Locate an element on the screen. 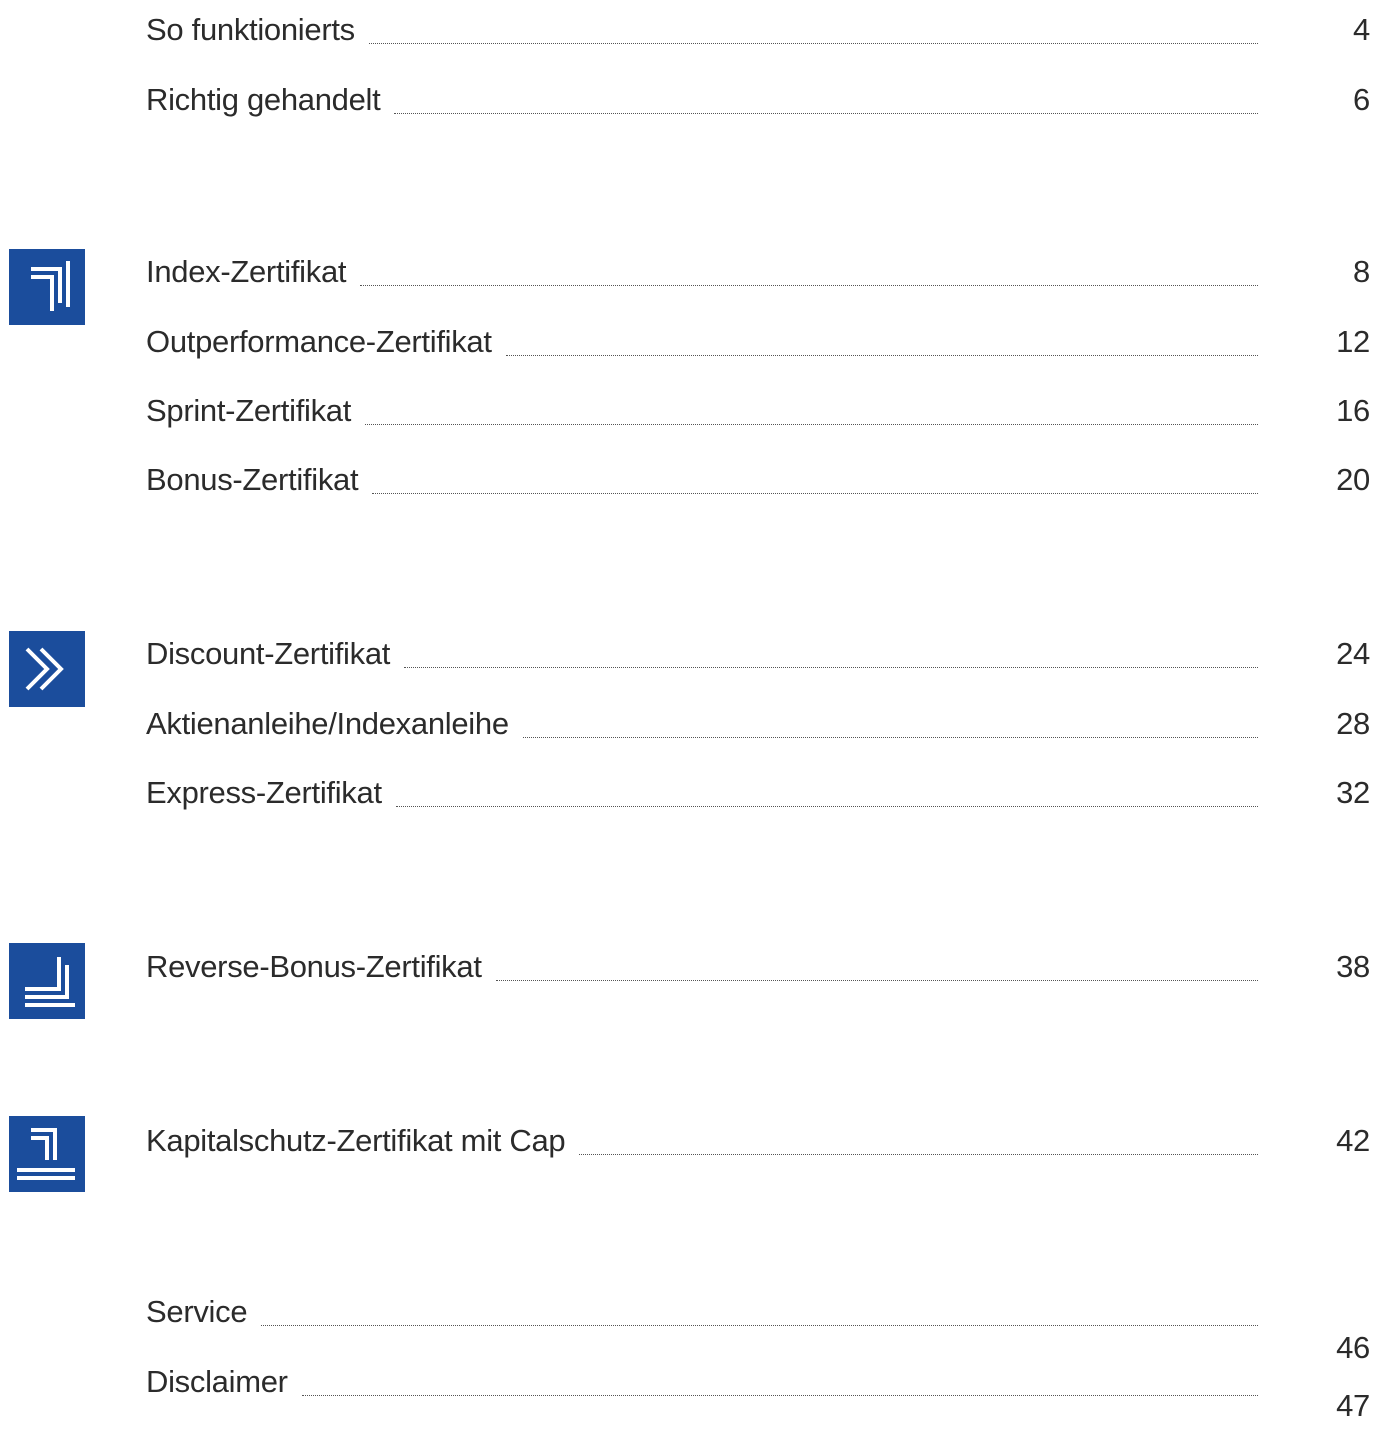 The width and height of the screenshot is (1376, 1430). toc-entry-label: Richtig gehandelt is located at coordinates (263, 99).